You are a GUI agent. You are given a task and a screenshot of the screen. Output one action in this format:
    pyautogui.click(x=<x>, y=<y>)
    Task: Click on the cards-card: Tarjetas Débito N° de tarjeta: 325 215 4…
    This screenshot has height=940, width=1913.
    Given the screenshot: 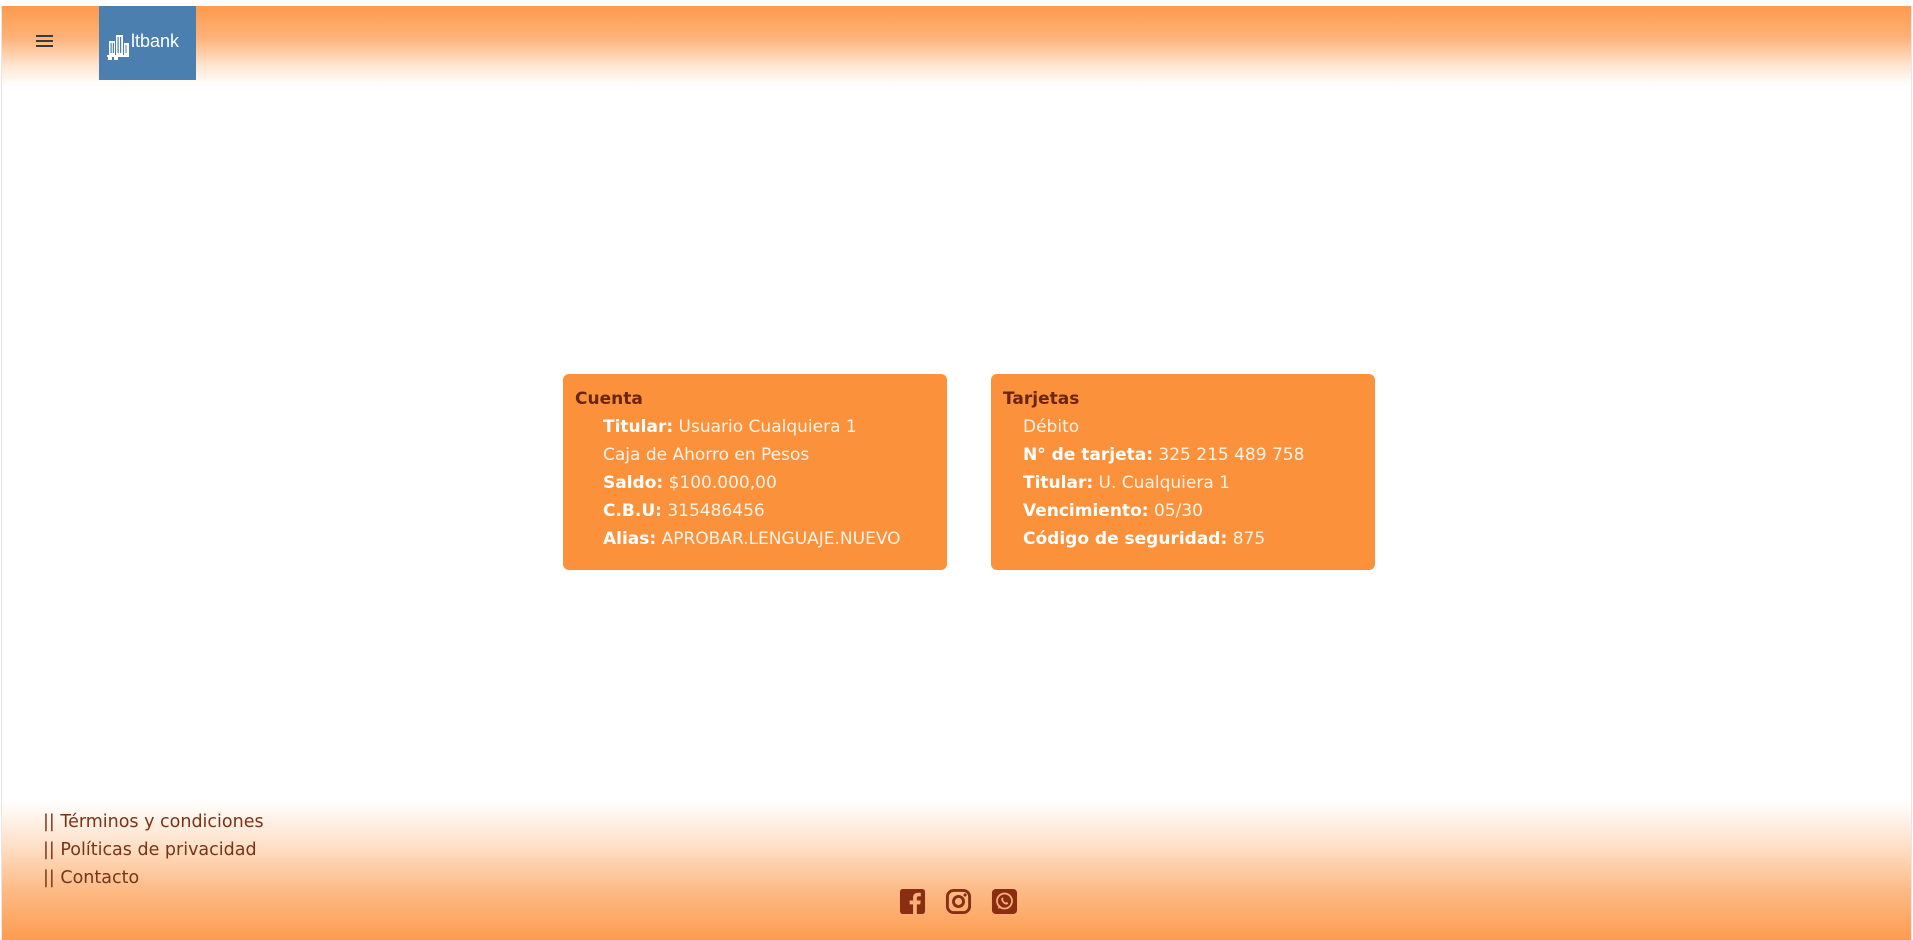 What is the action you would take?
    pyautogui.click(x=1183, y=472)
    